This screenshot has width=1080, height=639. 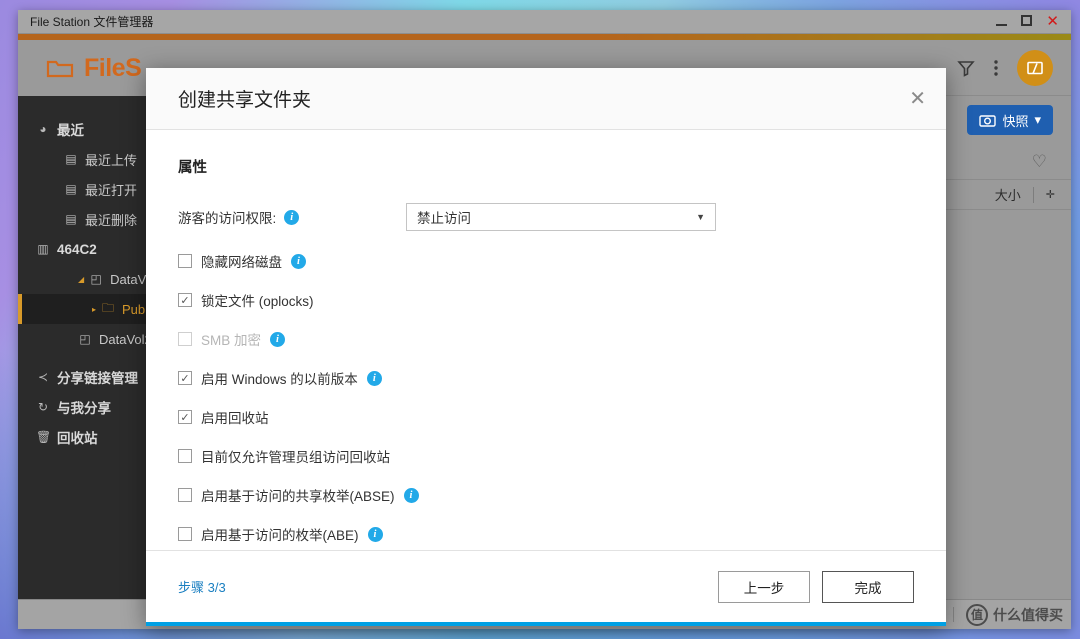 I want to click on watermark-text: 什么值得买, so click(x=1028, y=614).